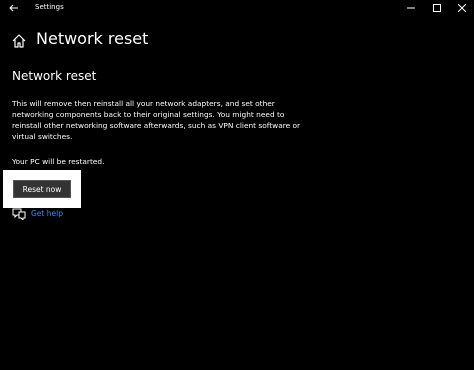  Describe the element at coordinates (19, 214) in the screenshot. I see `help-chat-icon` at that location.